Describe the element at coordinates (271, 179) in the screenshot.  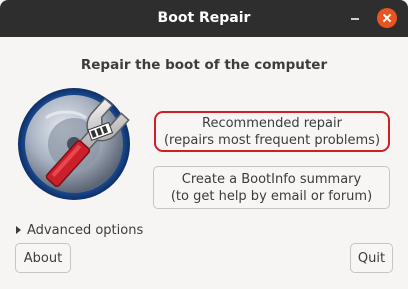
I see `bootinfo-label: Create a BootInfo summary` at that location.